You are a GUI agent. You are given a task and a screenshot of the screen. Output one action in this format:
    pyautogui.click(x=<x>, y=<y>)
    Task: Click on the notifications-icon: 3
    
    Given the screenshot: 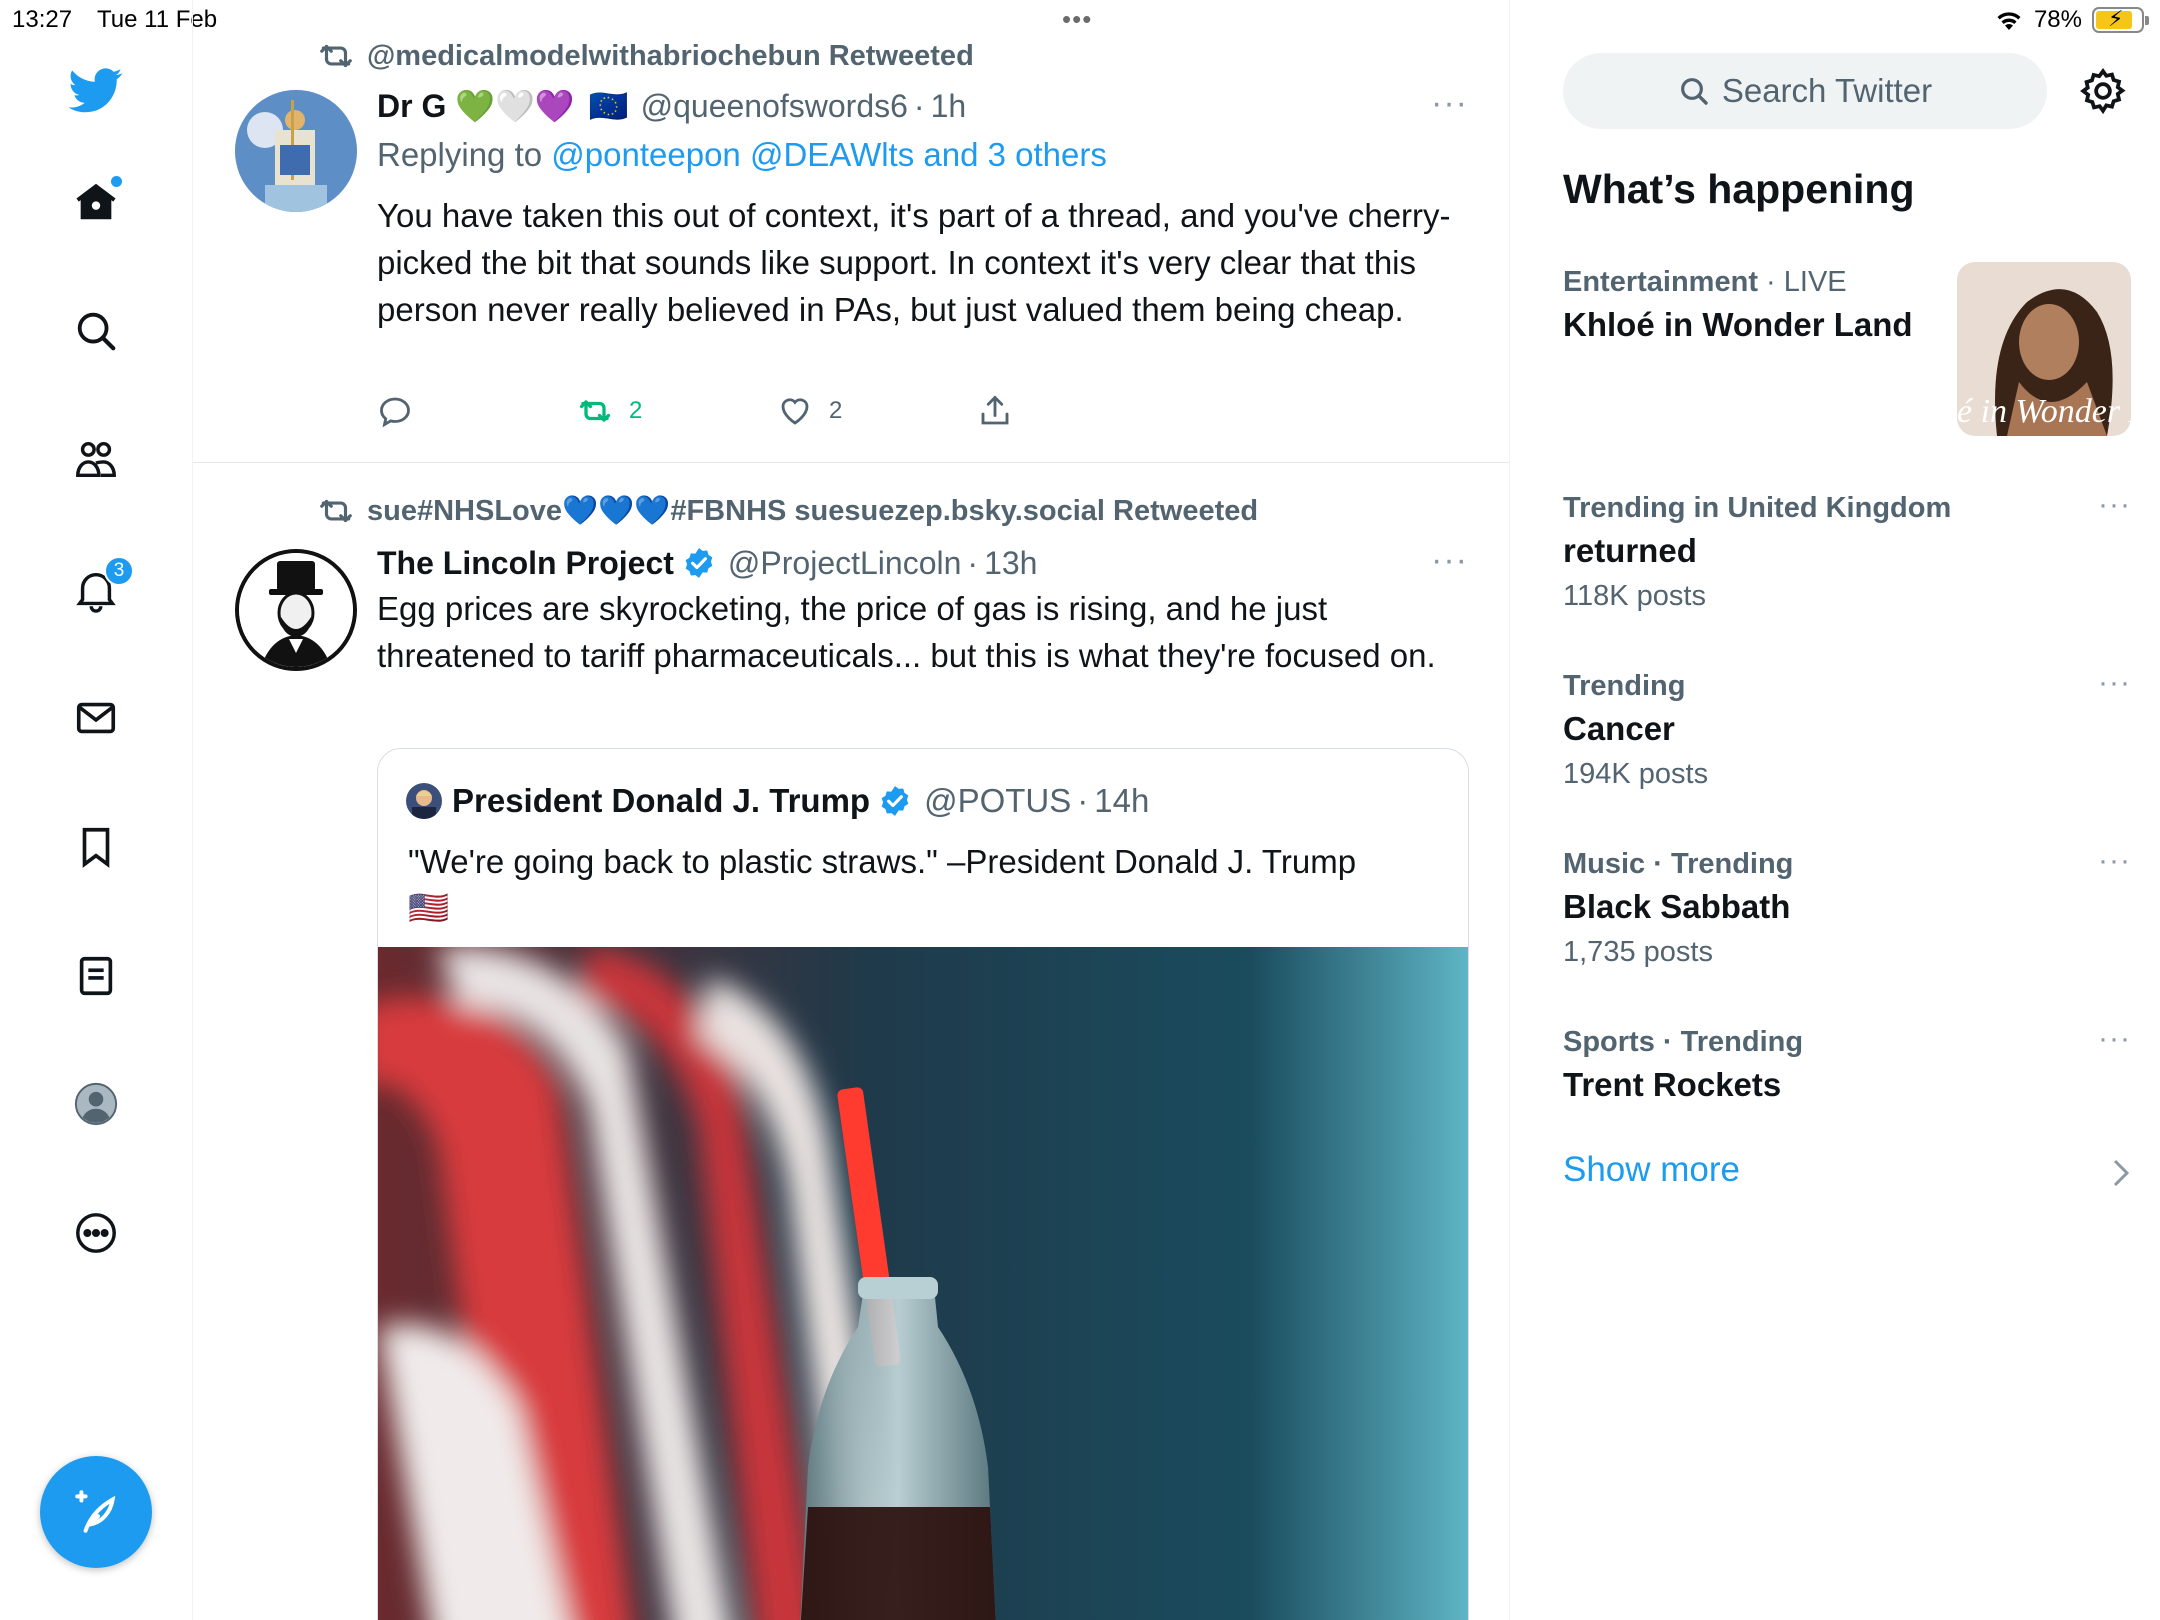 What is the action you would take?
    pyautogui.click(x=101, y=587)
    